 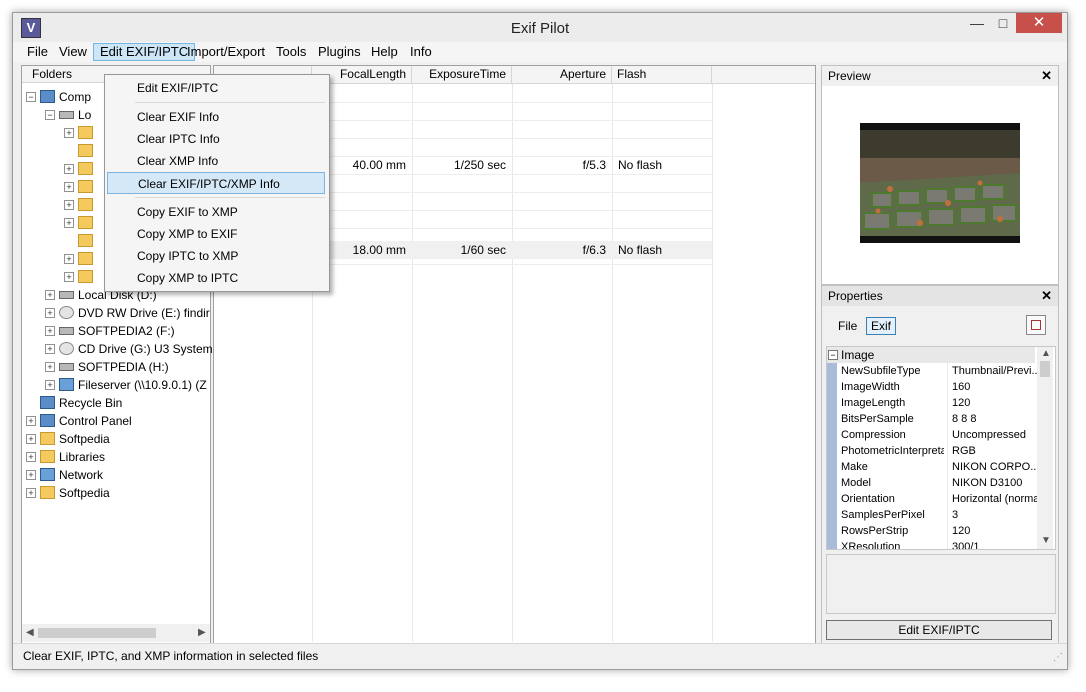 I want to click on maximize-button: □, so click(x=1003, y=23).